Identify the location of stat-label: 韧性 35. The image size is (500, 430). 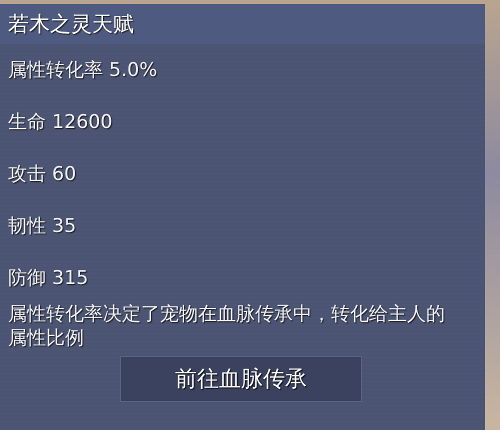
(43, 226).